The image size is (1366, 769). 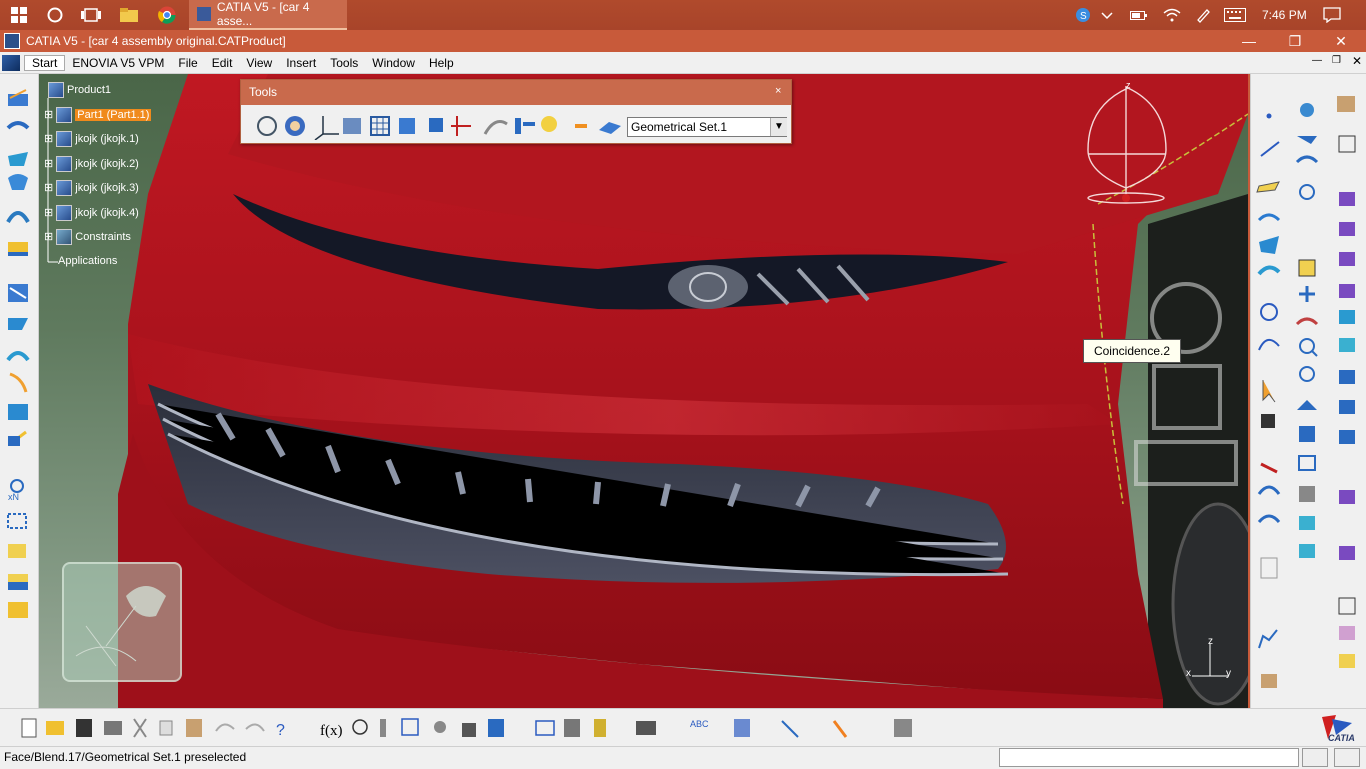 What do you see at coordinates (267, 126) in the screenshot?
I see `update-icon` at bounding box center [267, 126].